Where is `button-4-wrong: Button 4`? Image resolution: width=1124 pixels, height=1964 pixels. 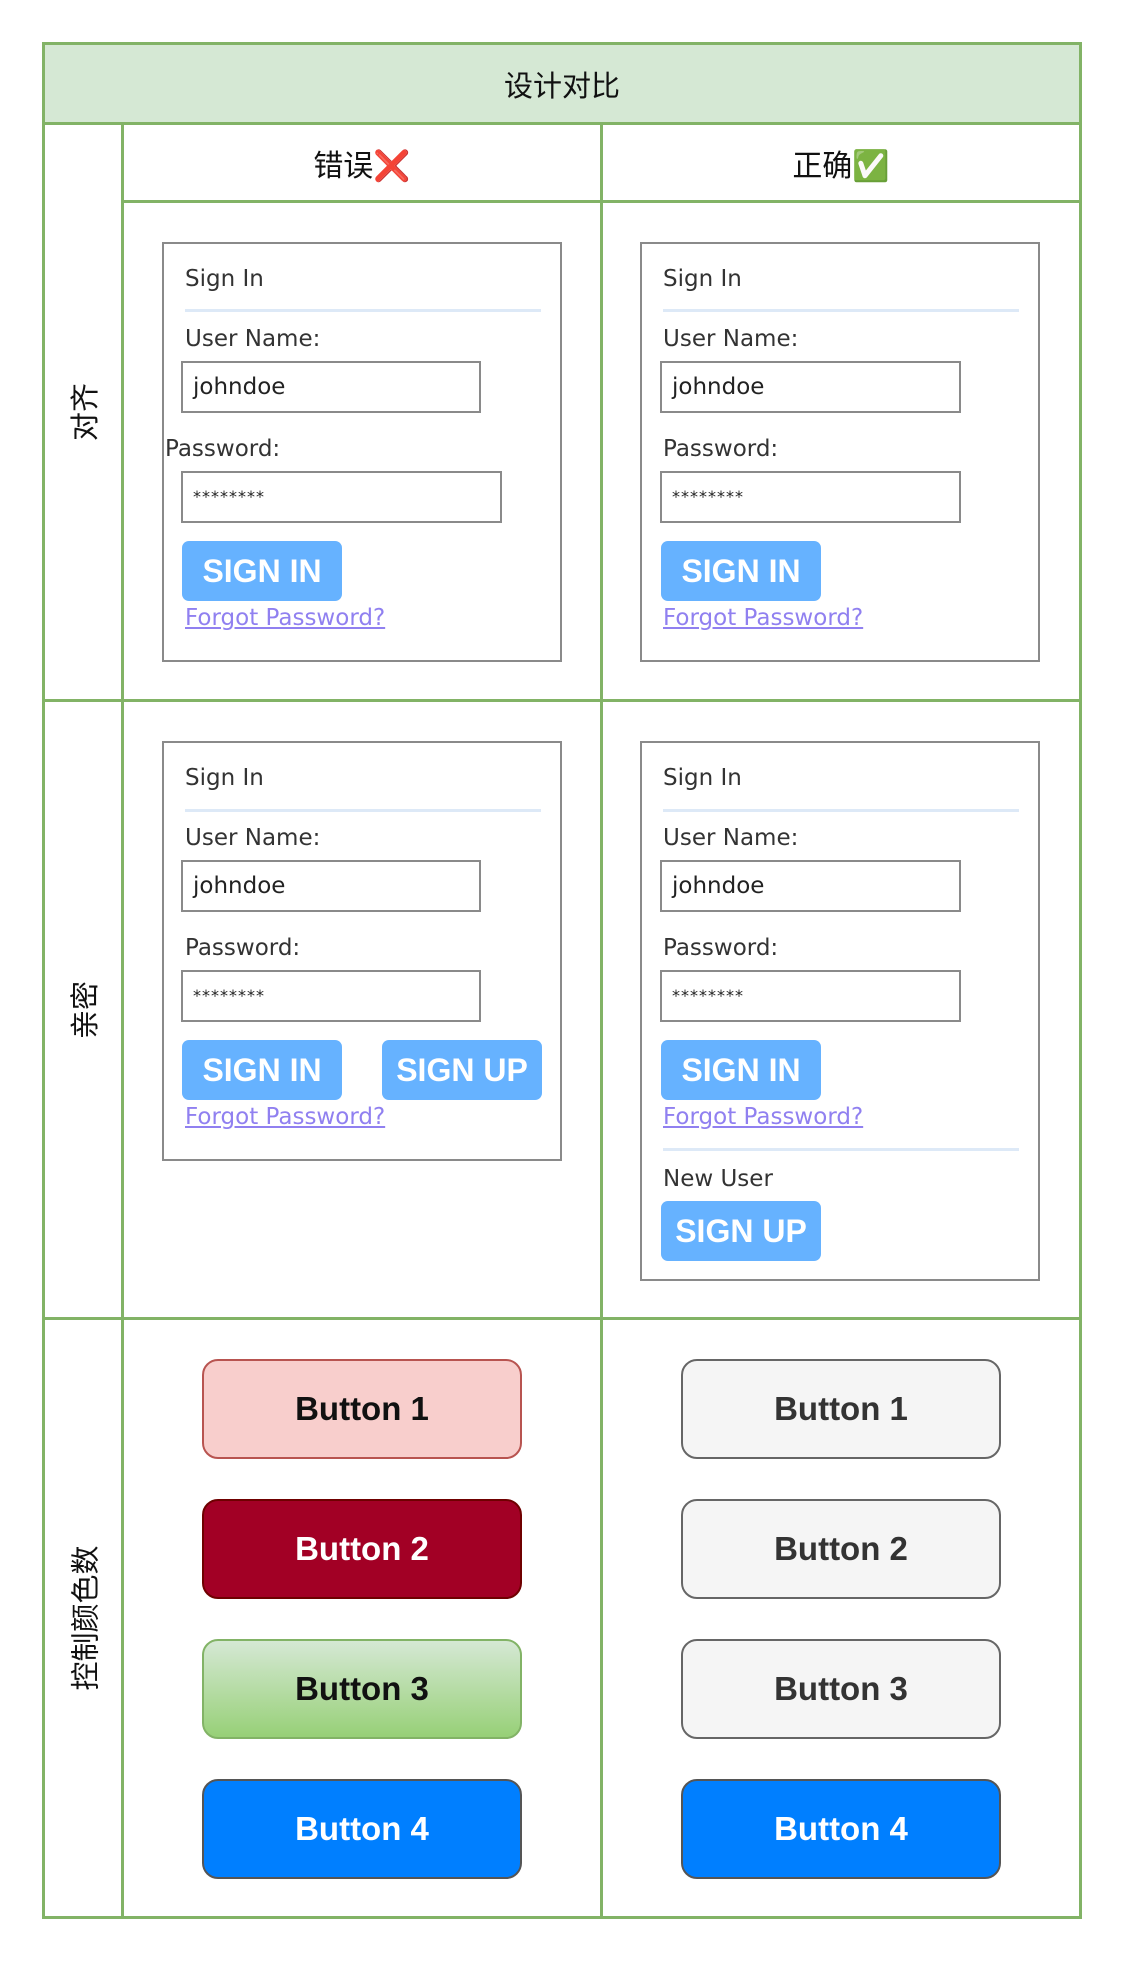 button-4-wrong: Button 4 is located at coordinates (362, 1829).